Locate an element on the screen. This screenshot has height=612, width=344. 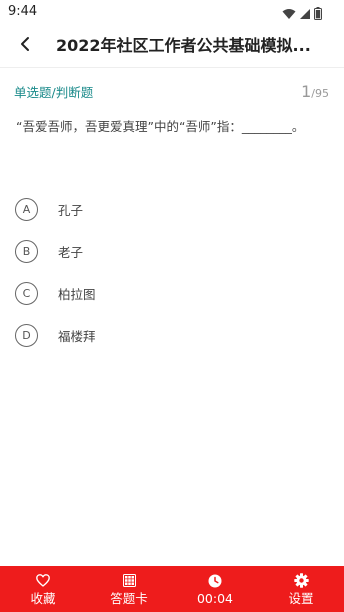
tab-favorite: 收藏 is located at coordinates (43, 589).